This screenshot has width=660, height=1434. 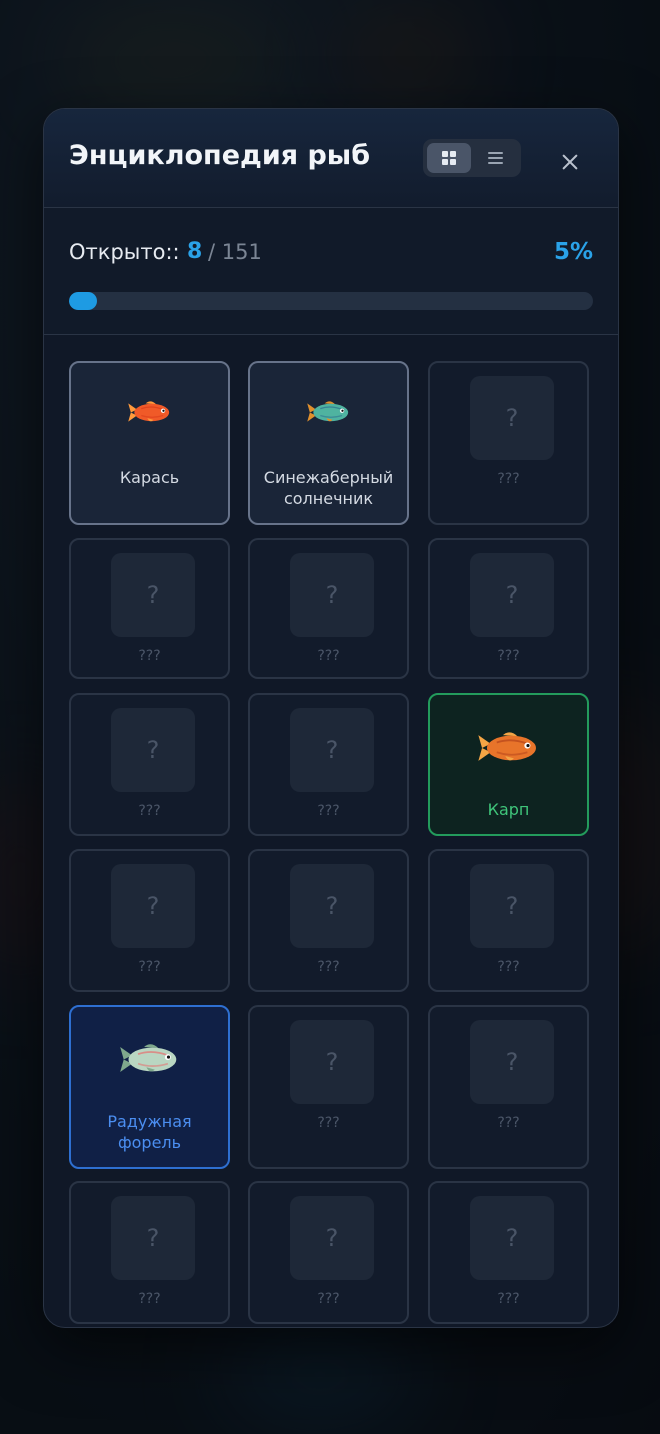 I want to click on fish-name: Синежаберный солнечник, so click(x=328, y=488).